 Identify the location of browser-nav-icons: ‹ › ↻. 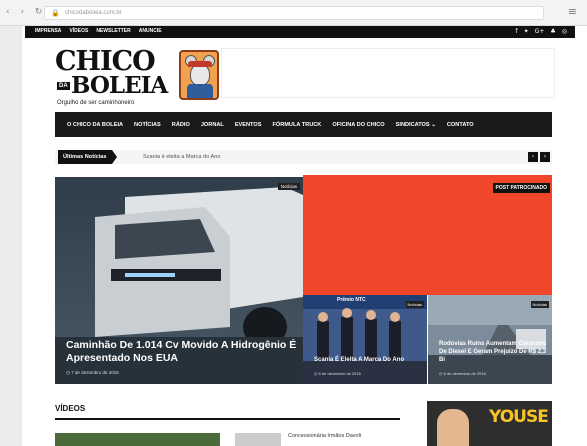
(26, 12).